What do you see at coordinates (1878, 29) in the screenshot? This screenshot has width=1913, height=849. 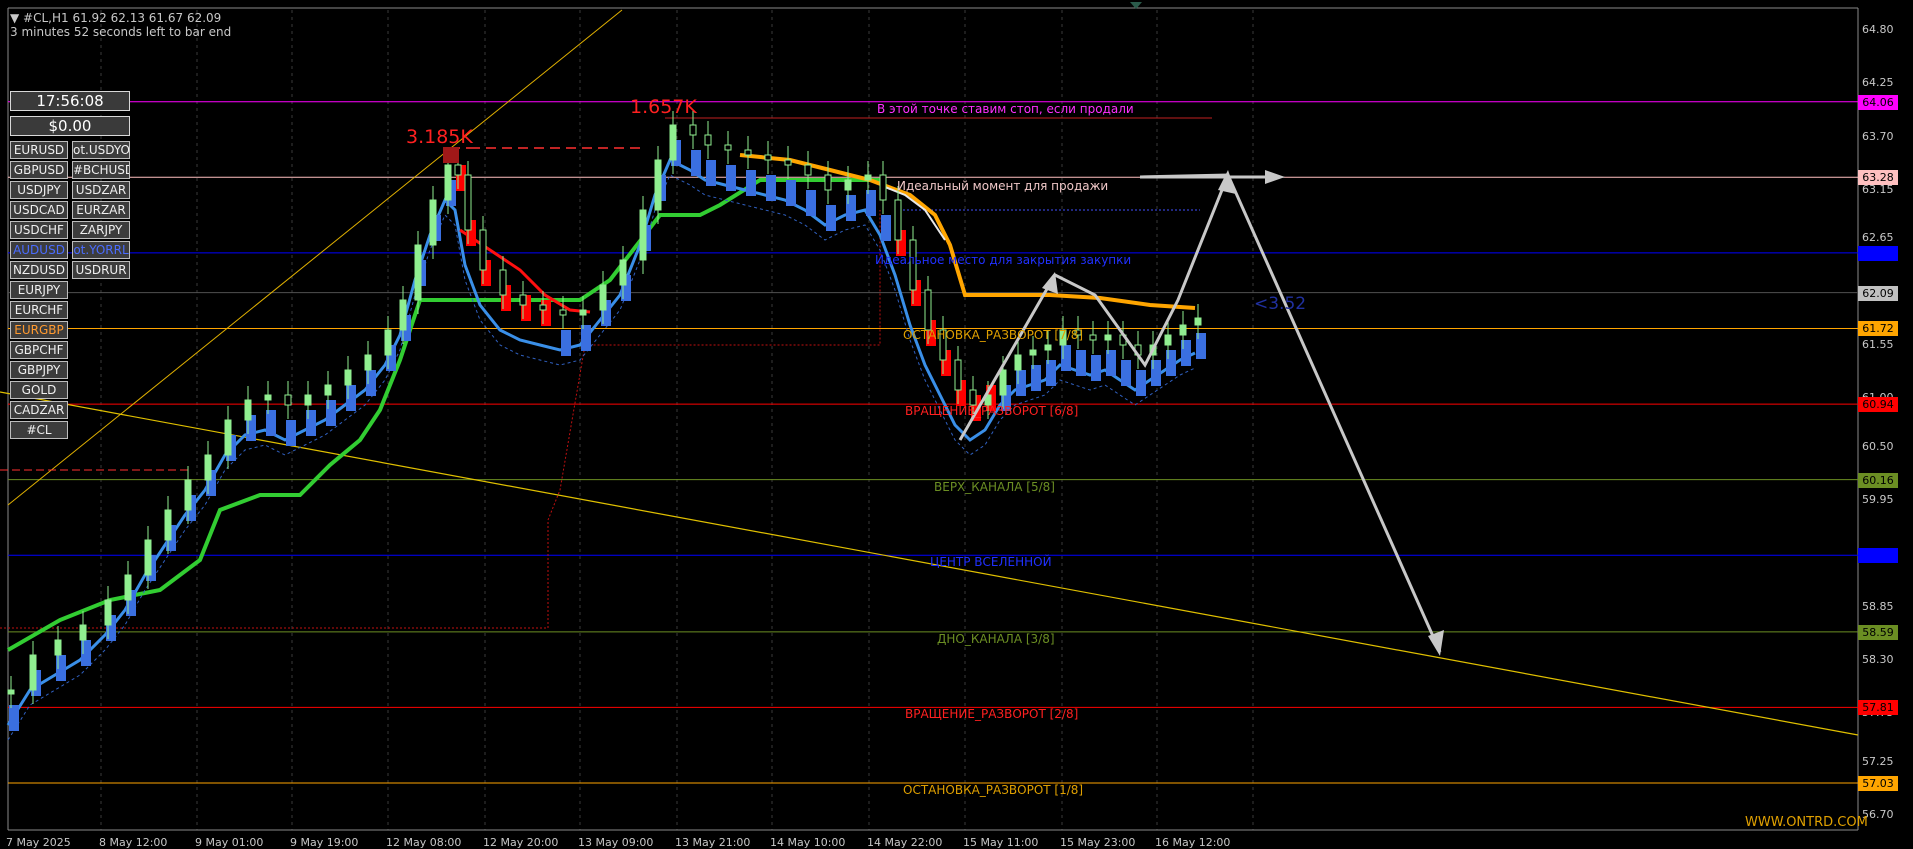 I see `price-axis-label: 64.80` at bounding box center [1878, 29].